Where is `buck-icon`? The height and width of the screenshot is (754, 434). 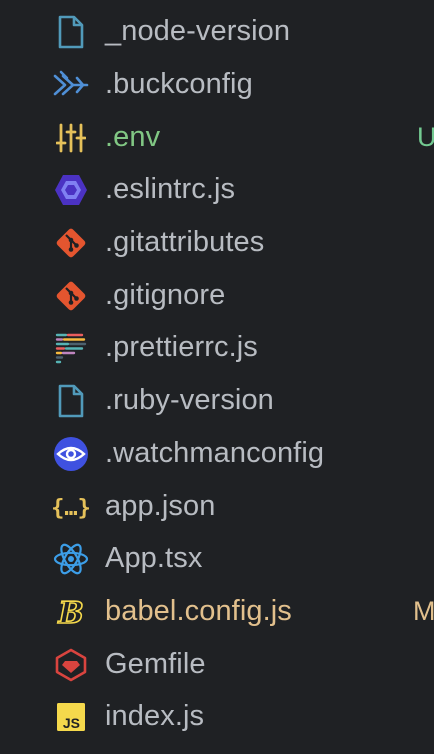 buck-icon is located at coordinates (71, 85).